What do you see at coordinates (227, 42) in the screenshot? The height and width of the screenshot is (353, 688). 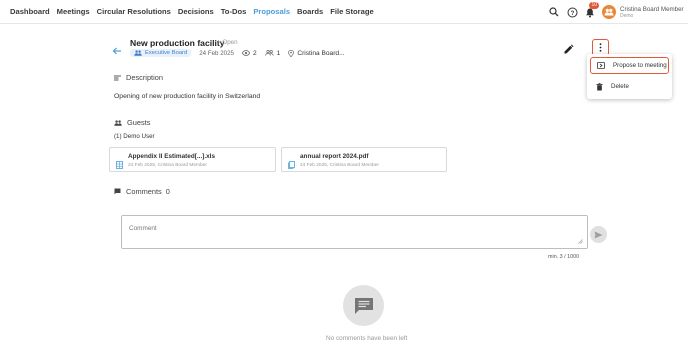 I see `status-badge: Open` at bounding box center [227, 42].